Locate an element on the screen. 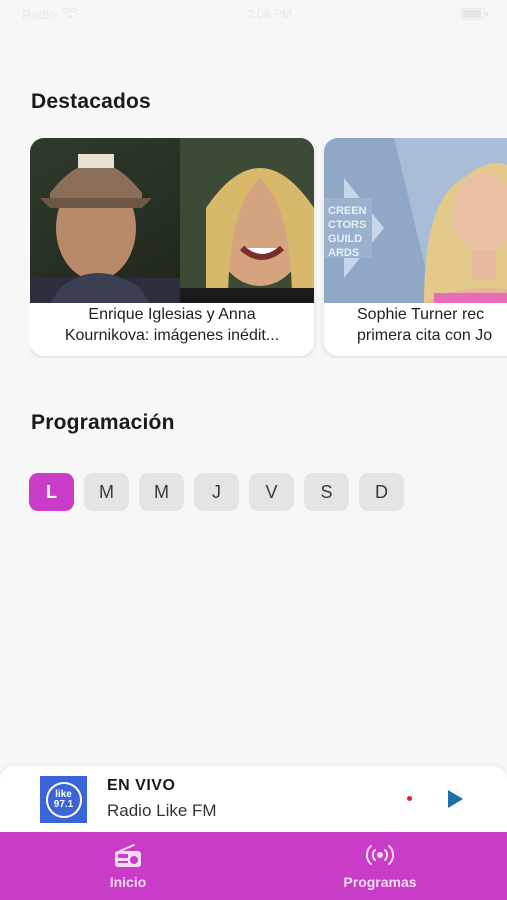 The image size is (507, 900). day-button-sunday: D is located at coordinates (381, 492).